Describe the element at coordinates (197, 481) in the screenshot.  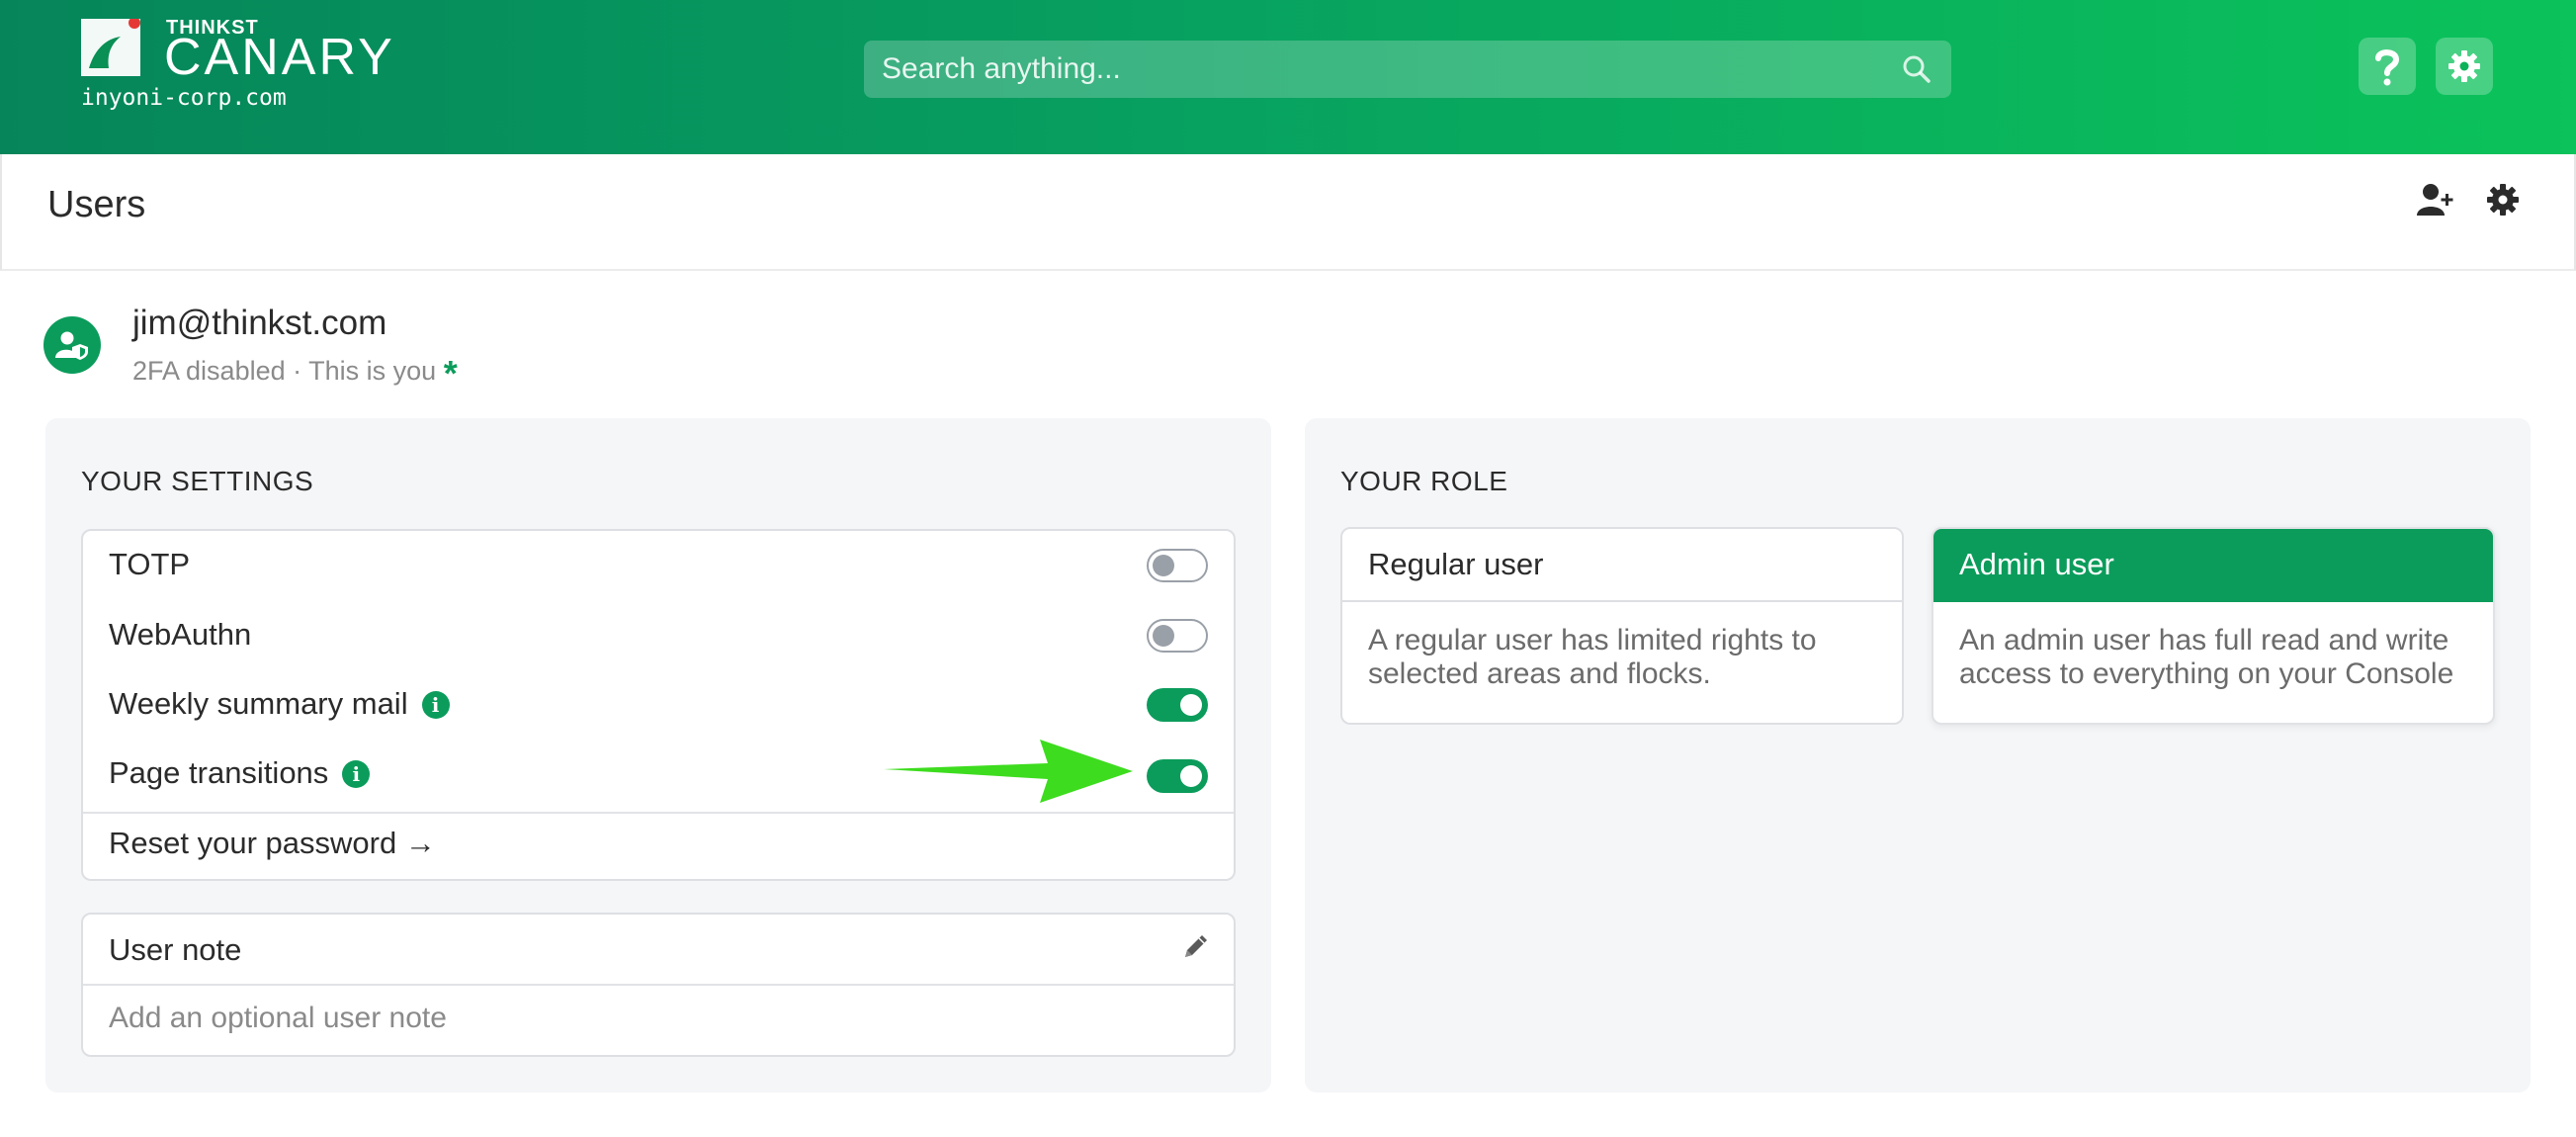
I see `settings-heading: YOUR SETTINGS` at that location.